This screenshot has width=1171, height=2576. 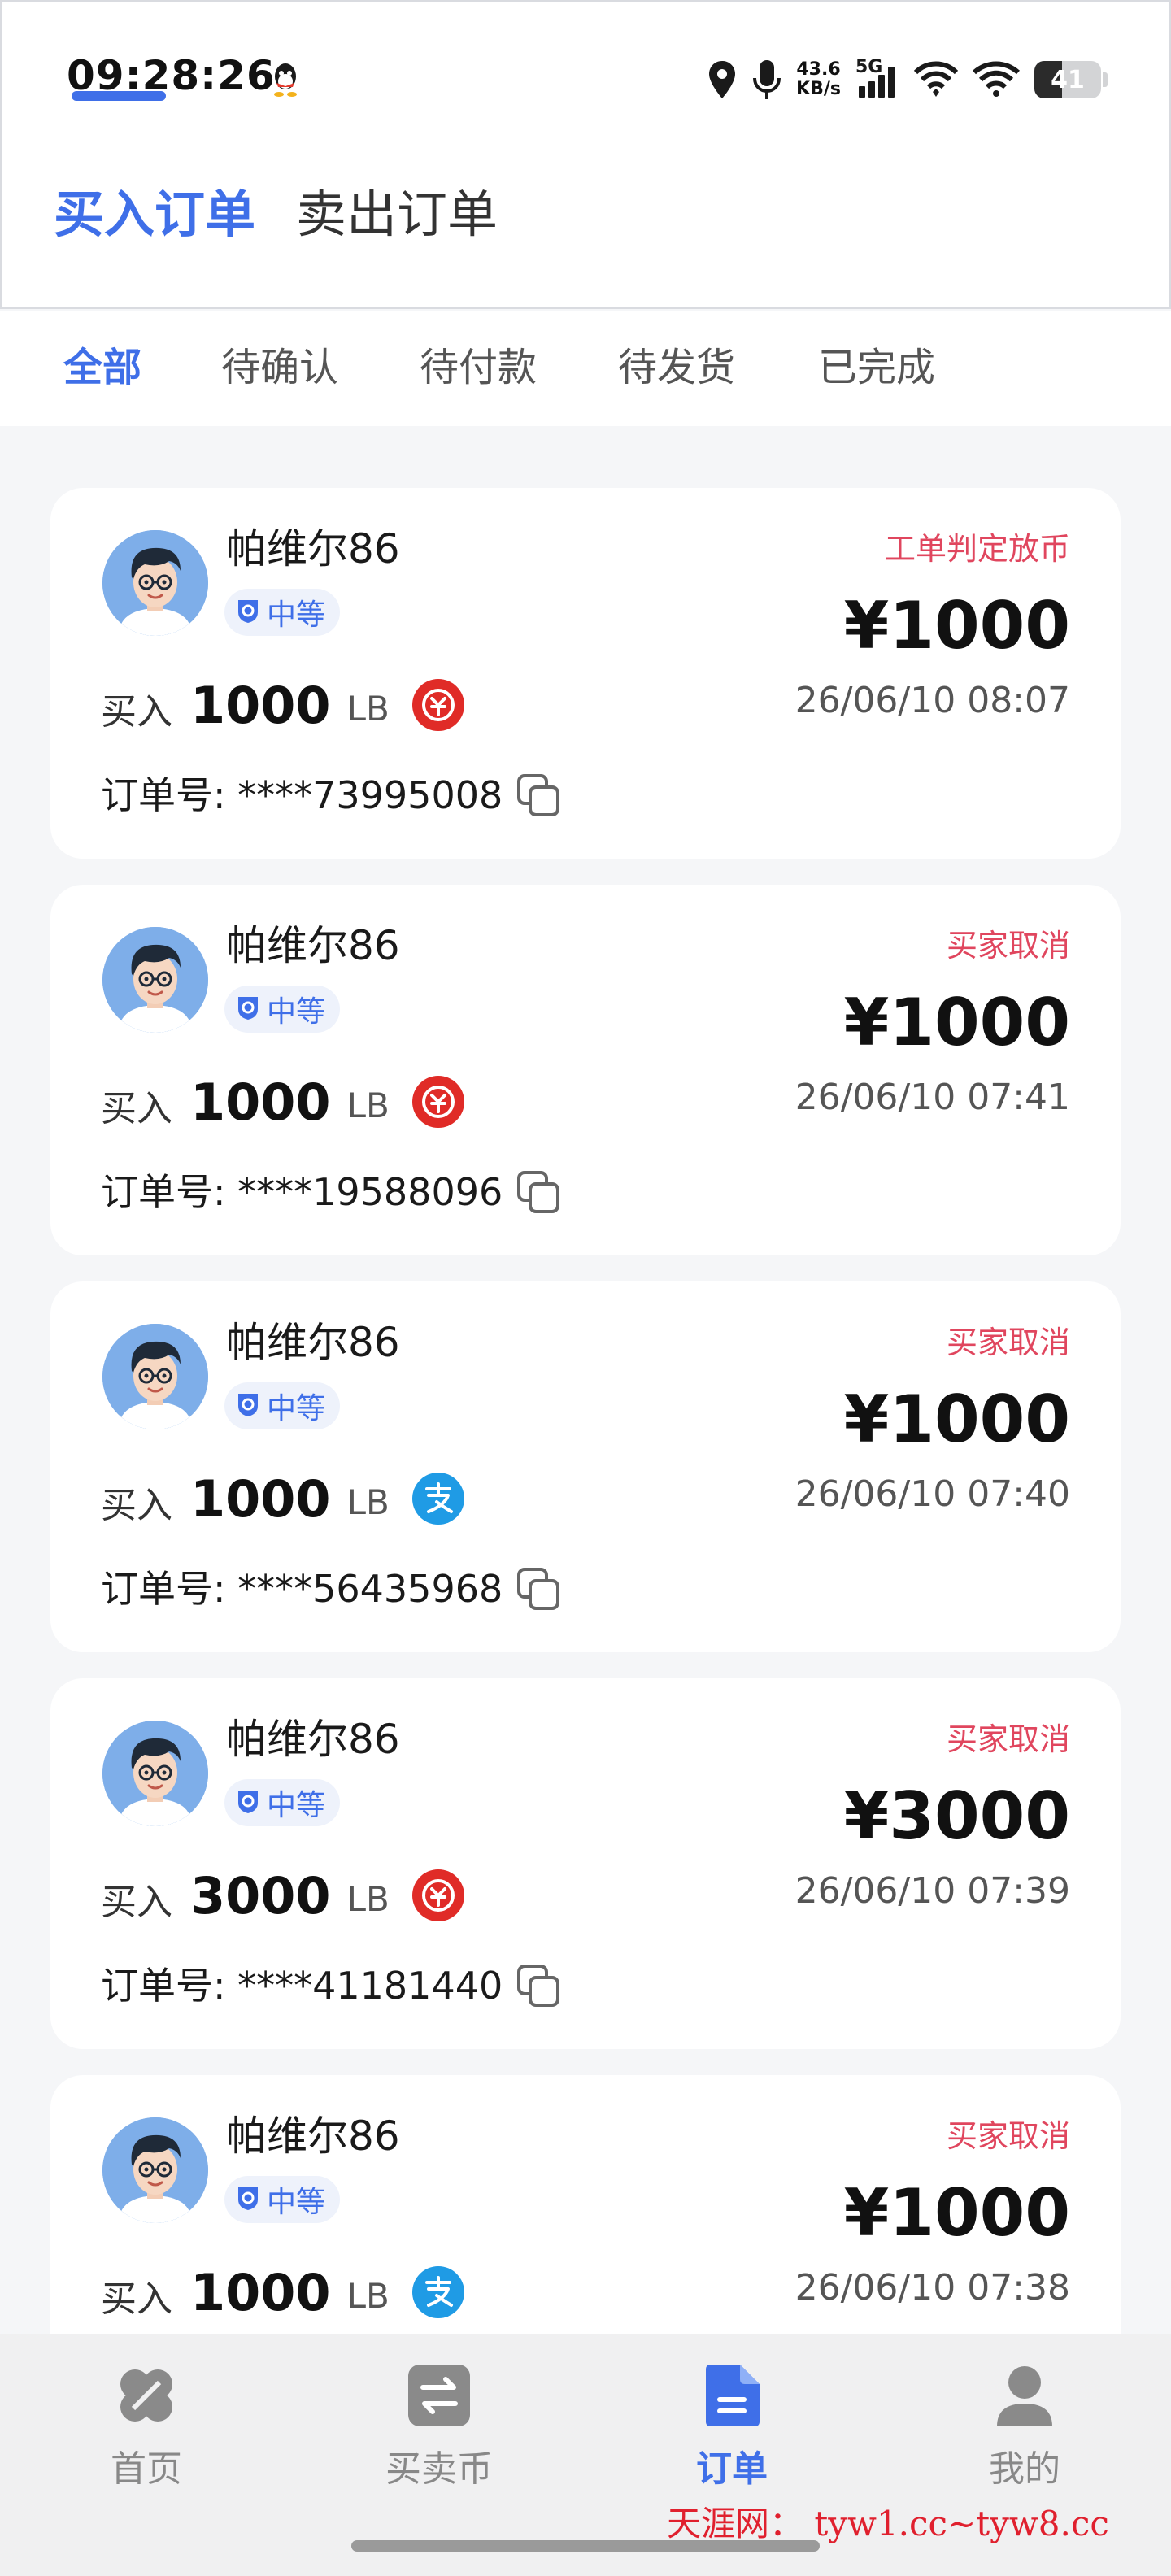 I want to click on order-number-row: 订单号: ****73995008, so click(x=331, y=793).